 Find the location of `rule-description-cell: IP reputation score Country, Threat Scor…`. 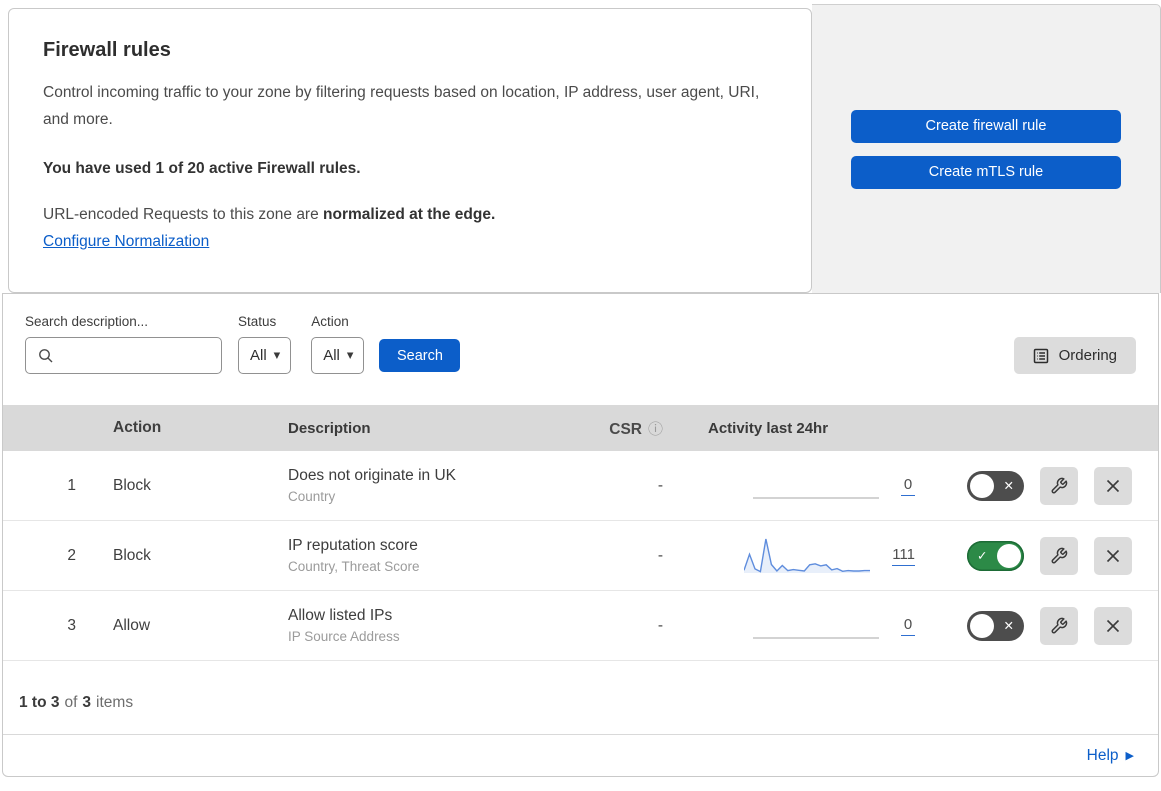

rule-description-cell: IP reputation score Country, Threat Scor… is located at coordinates (418, 555).